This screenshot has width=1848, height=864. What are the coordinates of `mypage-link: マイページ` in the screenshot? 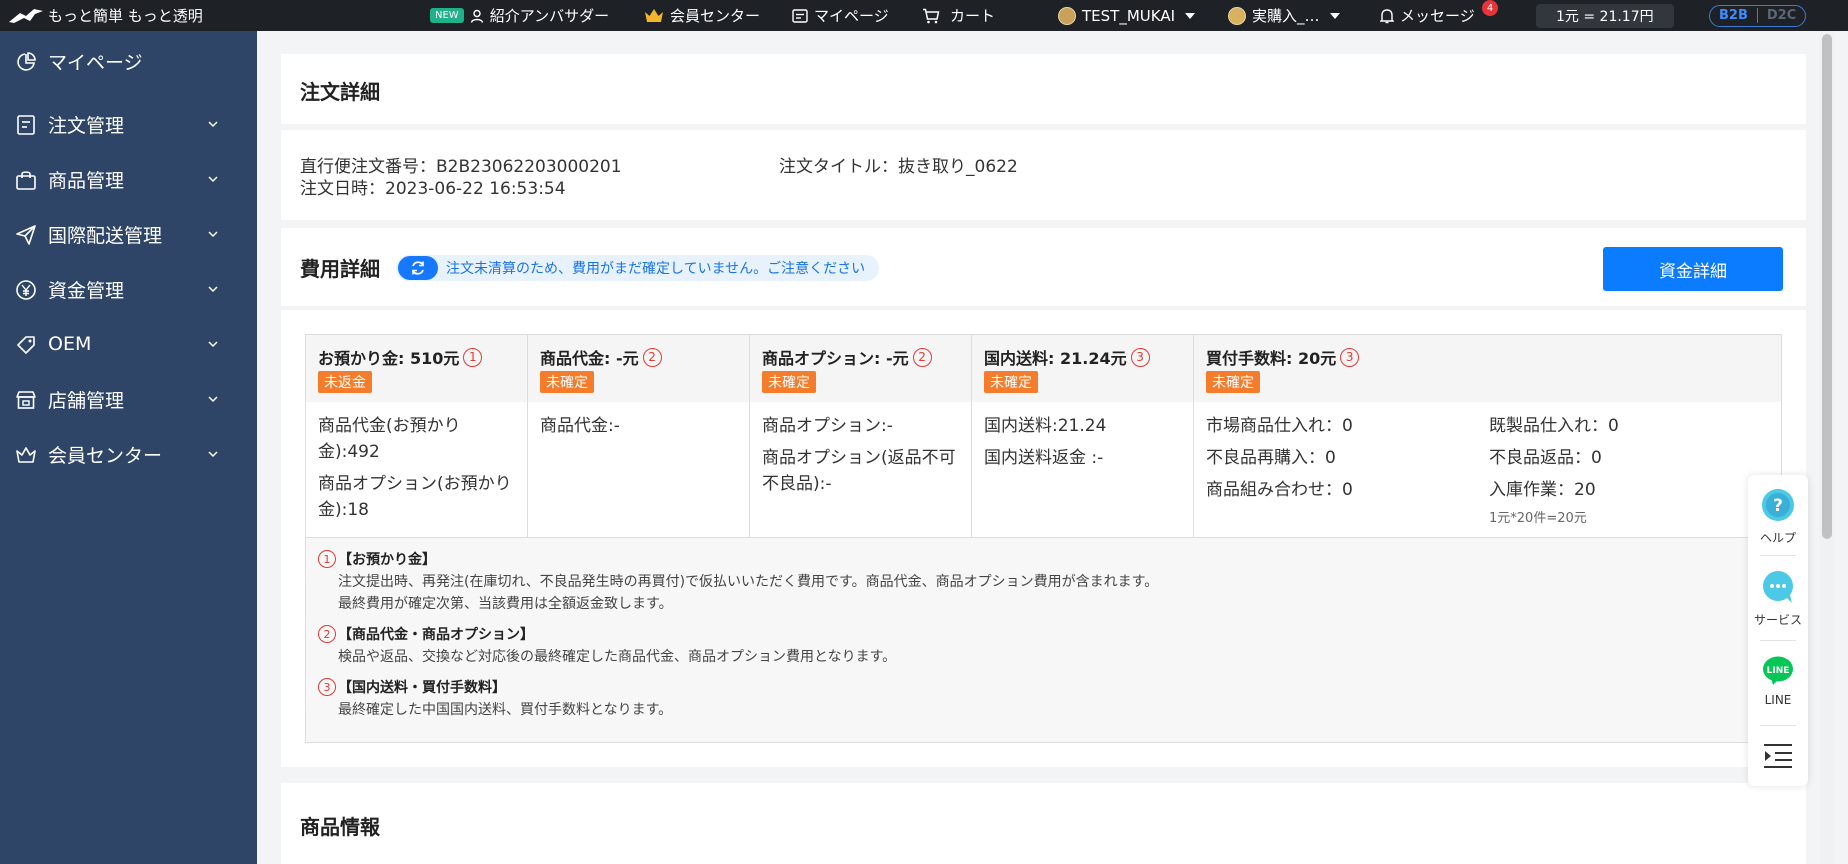 It's located at (840, 15).